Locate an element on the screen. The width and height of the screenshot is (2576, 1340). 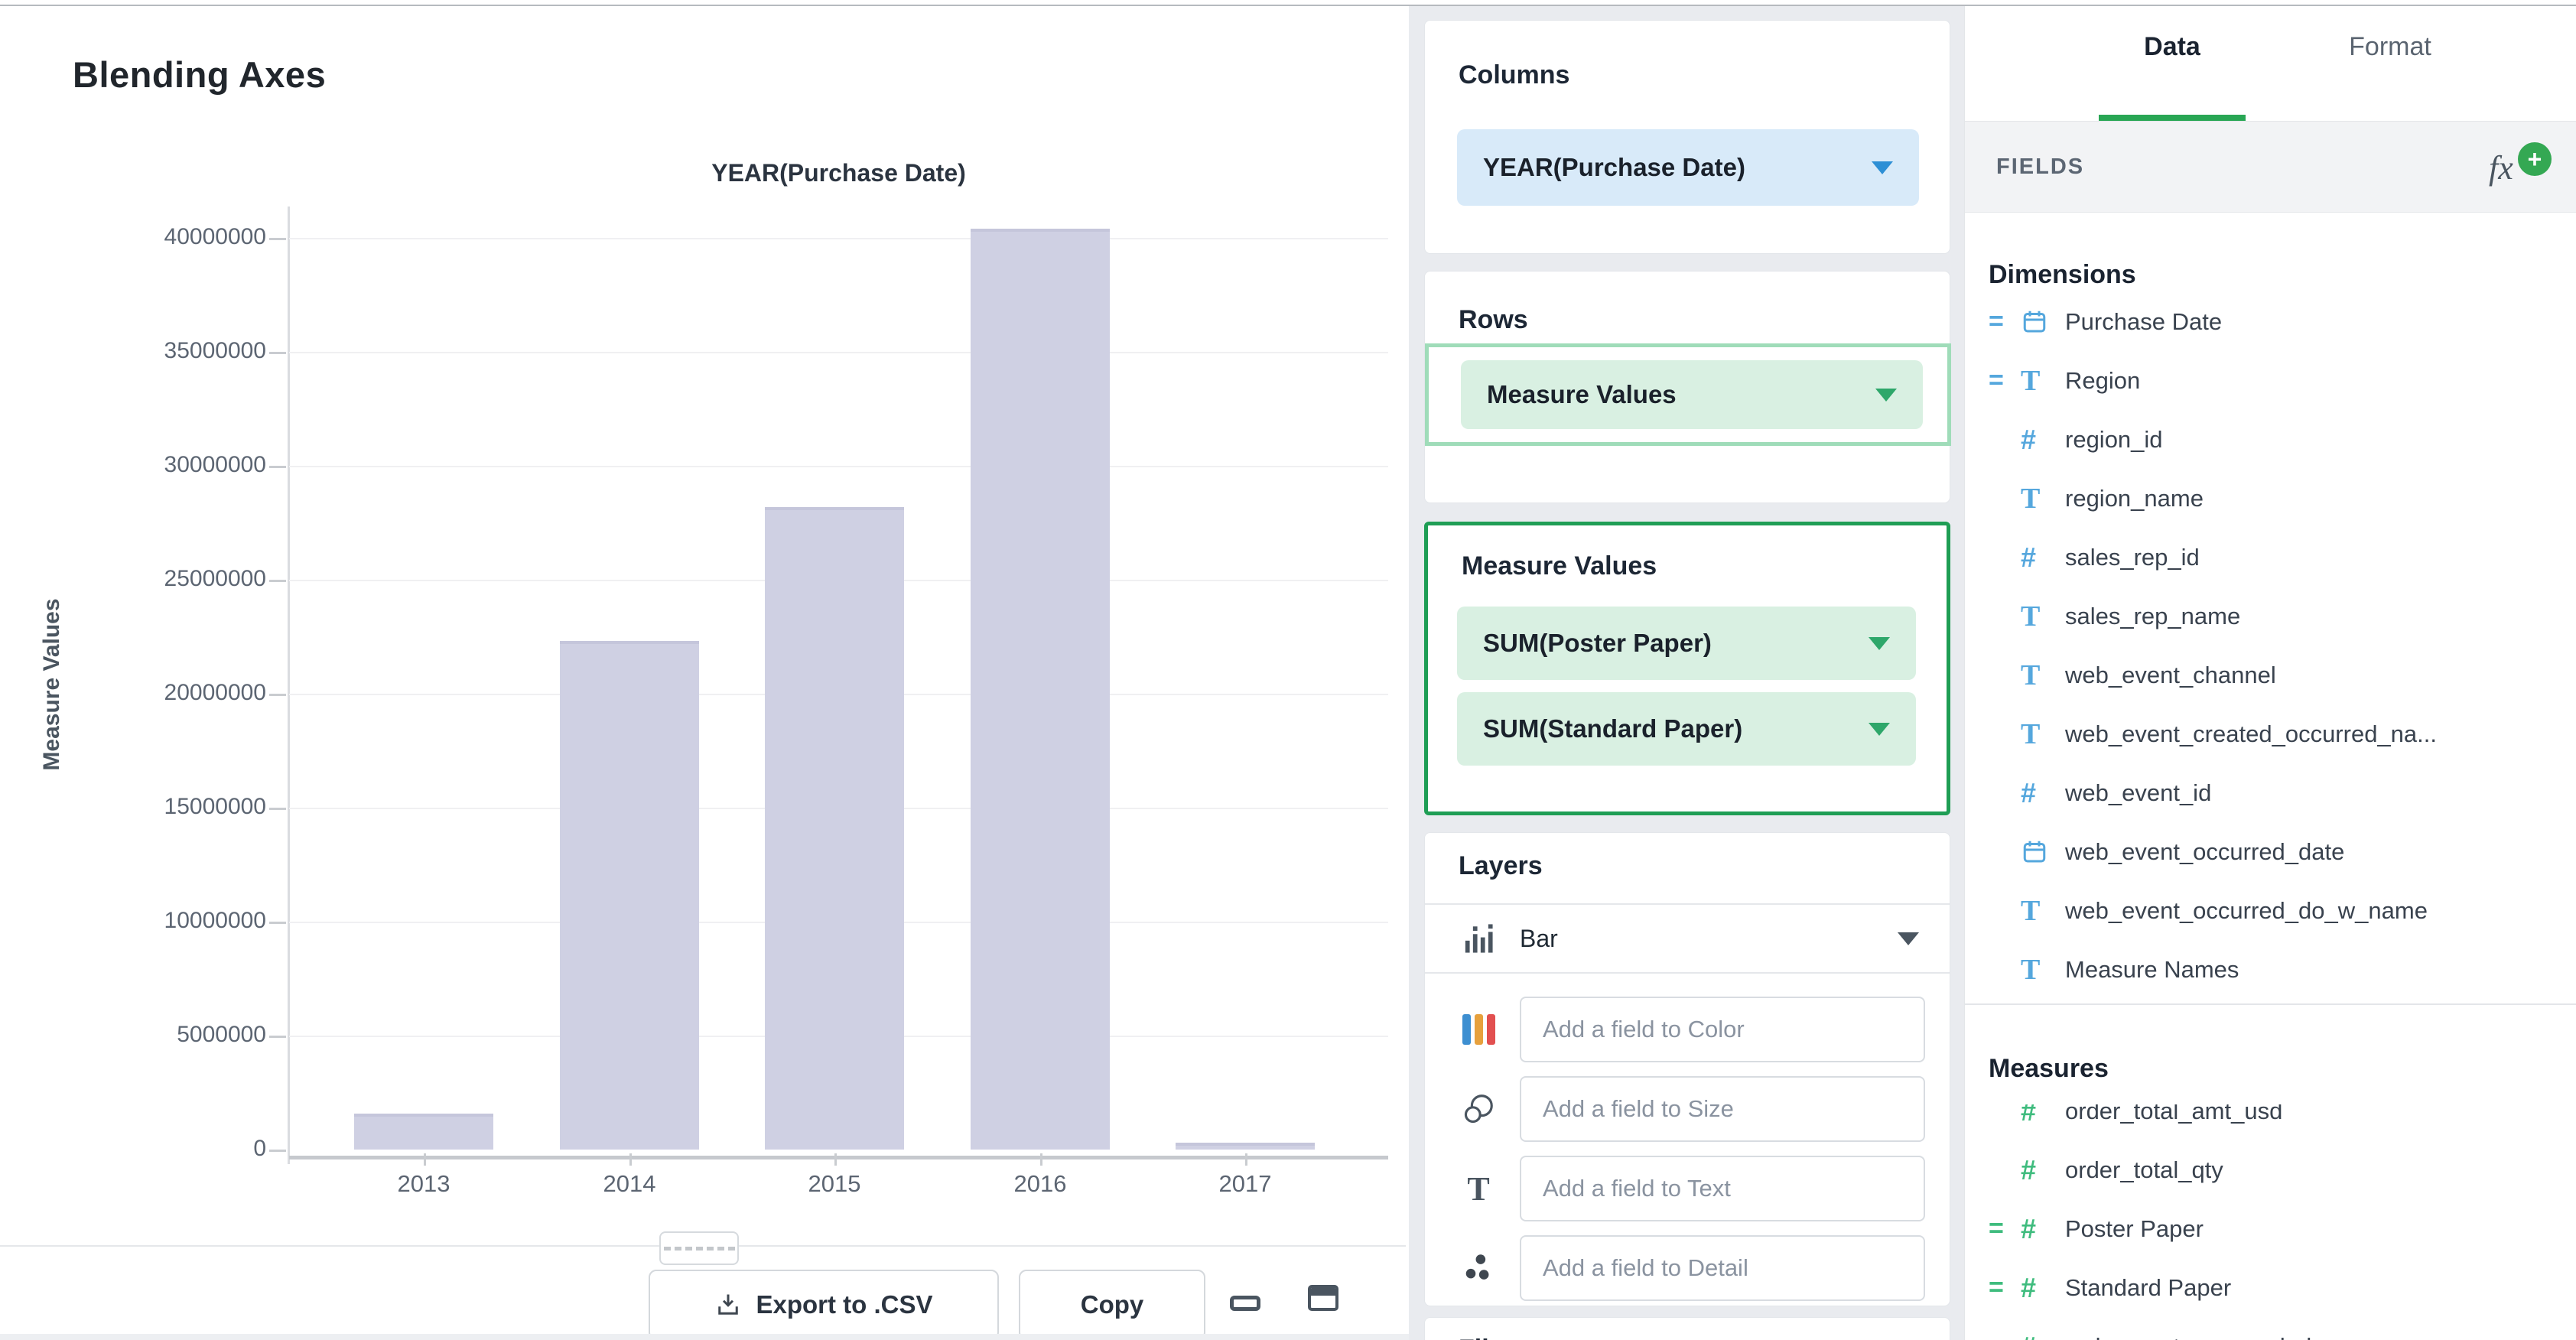
bottom-strip is located at coordinates (704, 1337).